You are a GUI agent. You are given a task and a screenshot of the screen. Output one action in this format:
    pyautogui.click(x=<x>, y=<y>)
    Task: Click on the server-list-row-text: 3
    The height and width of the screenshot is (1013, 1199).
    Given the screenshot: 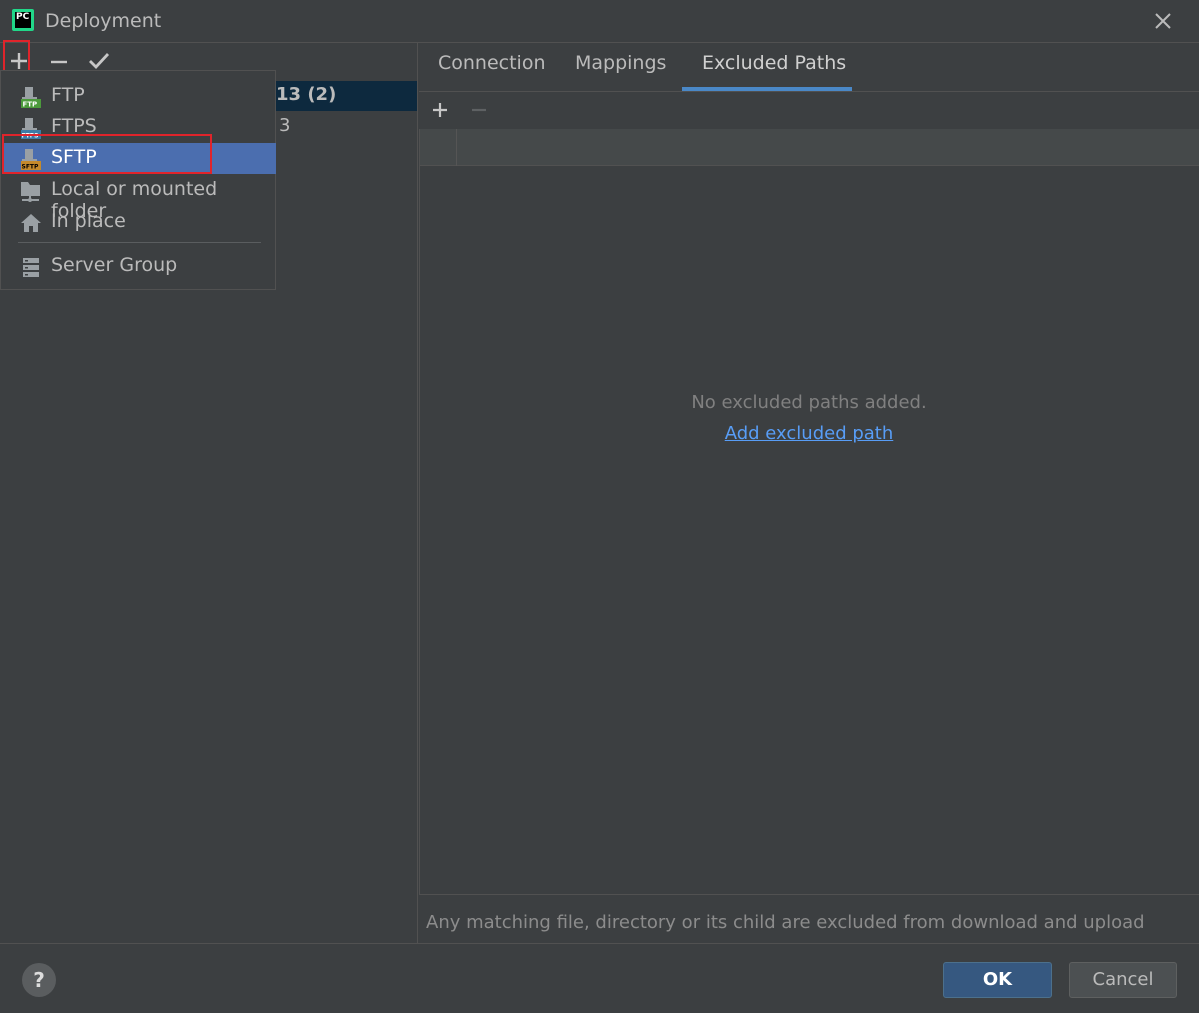 What is the action you would take?
    pyautogui.click(x=285, y=125)
    